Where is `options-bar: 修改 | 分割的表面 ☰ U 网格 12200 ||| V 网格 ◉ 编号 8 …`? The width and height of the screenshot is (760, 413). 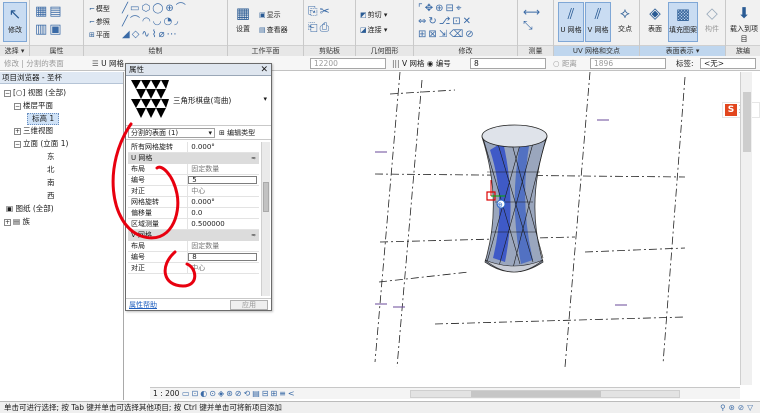 options-bar: 修改 | 分割的表面 ☰ U 网格 12200 ||| V 网格 ◉ 编号 8 … is located at coordinates (380, 63).